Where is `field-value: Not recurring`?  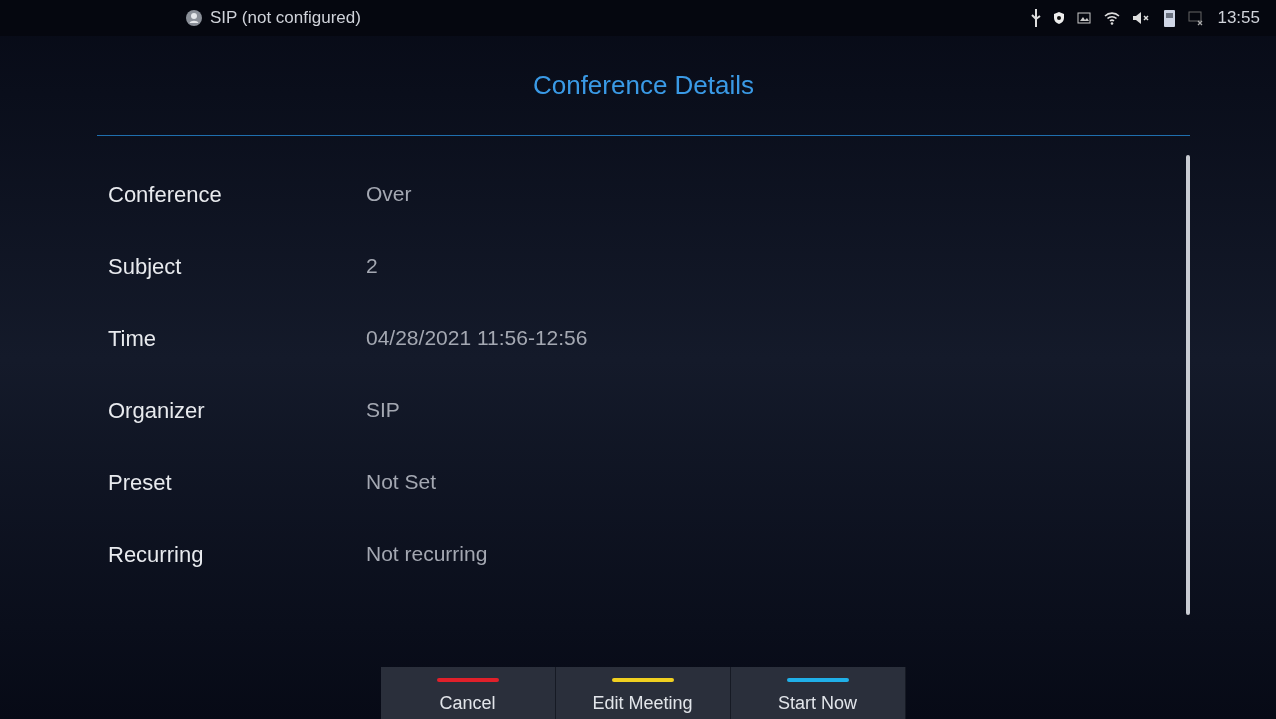 field-value: Not recurring is located at coordinates (427, 554).